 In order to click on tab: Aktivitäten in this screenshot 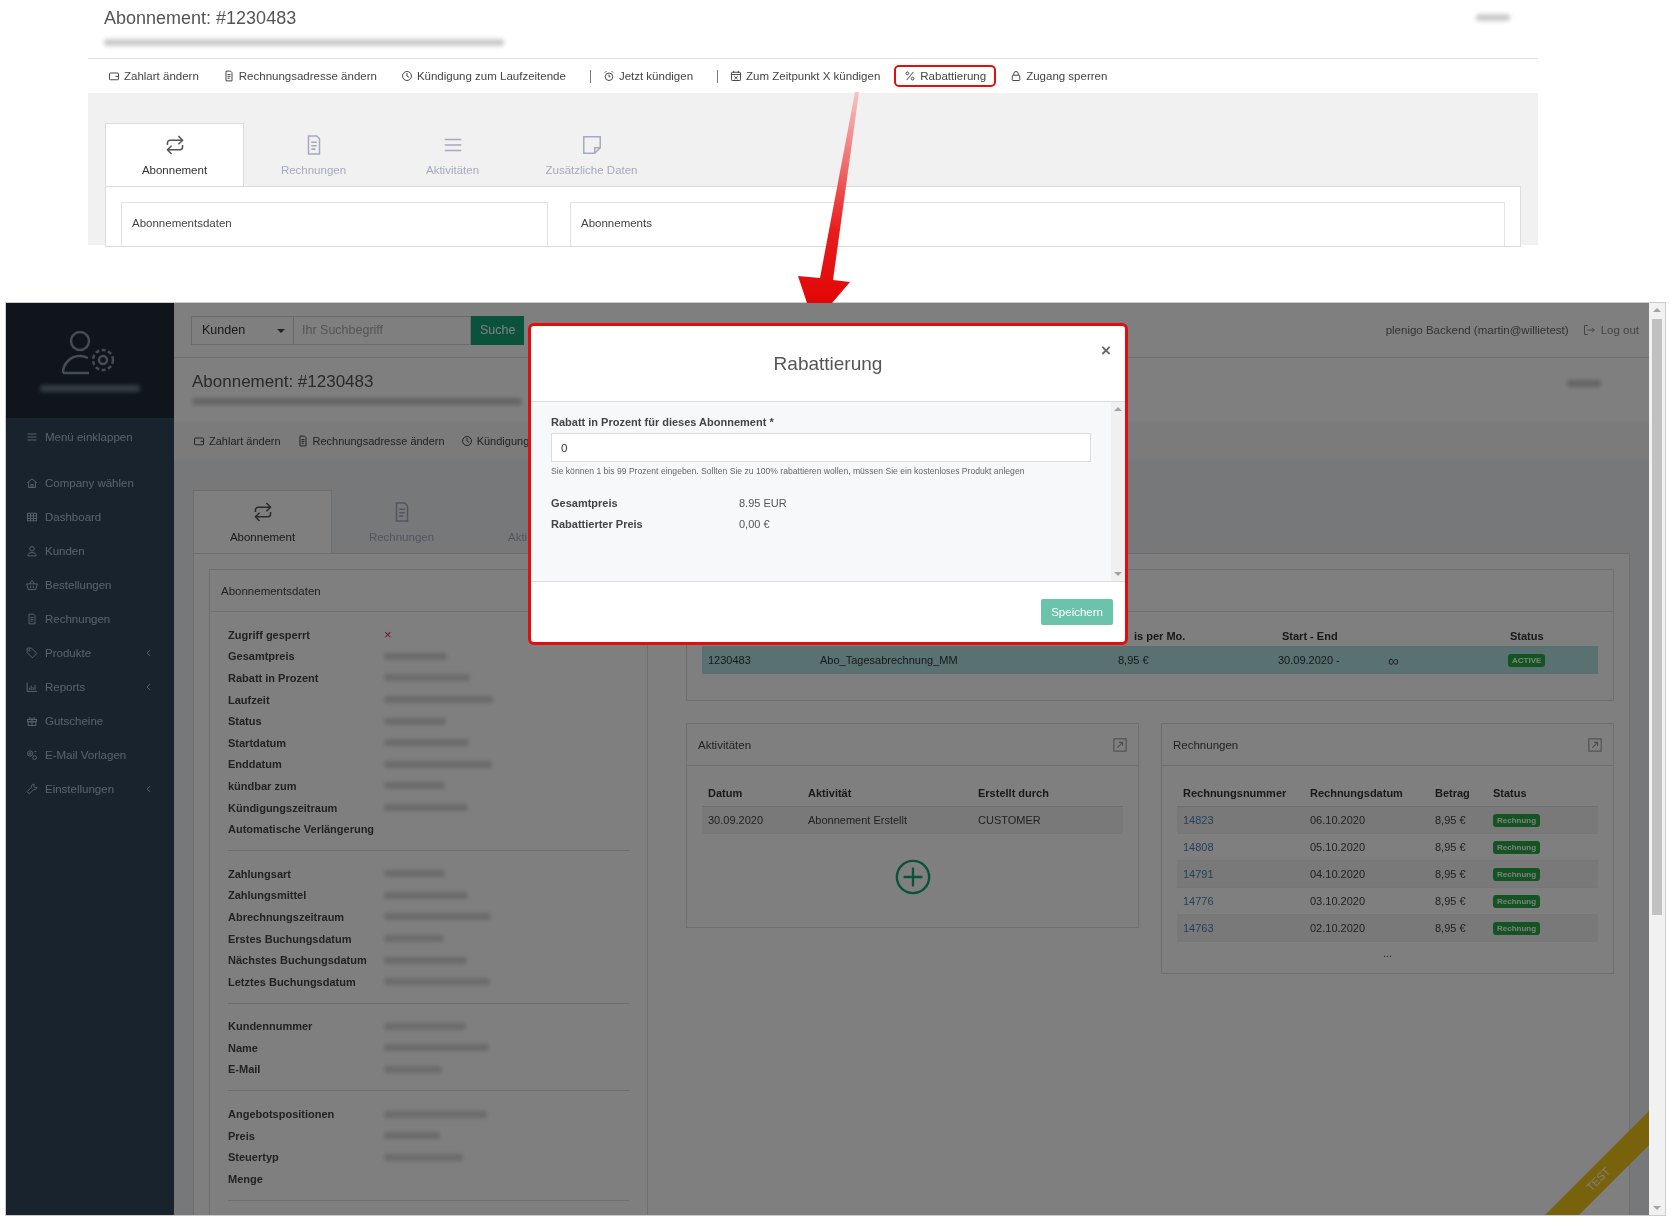, I will do `click(452, 154)`.